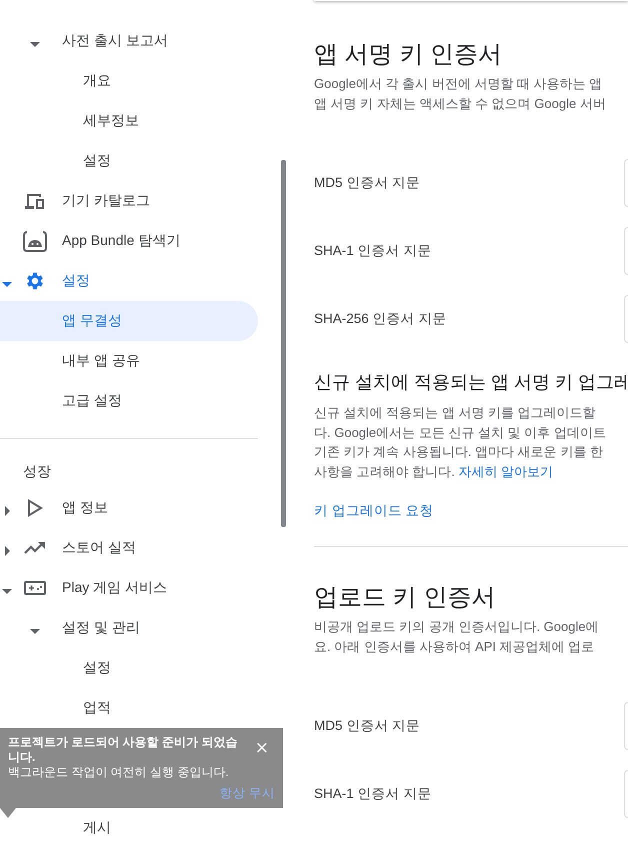 The height and width of the screenshot is (849, 628). Describe the element at coordinates (35, 241) in the screenshot. I see `android-box-icon` at that location.